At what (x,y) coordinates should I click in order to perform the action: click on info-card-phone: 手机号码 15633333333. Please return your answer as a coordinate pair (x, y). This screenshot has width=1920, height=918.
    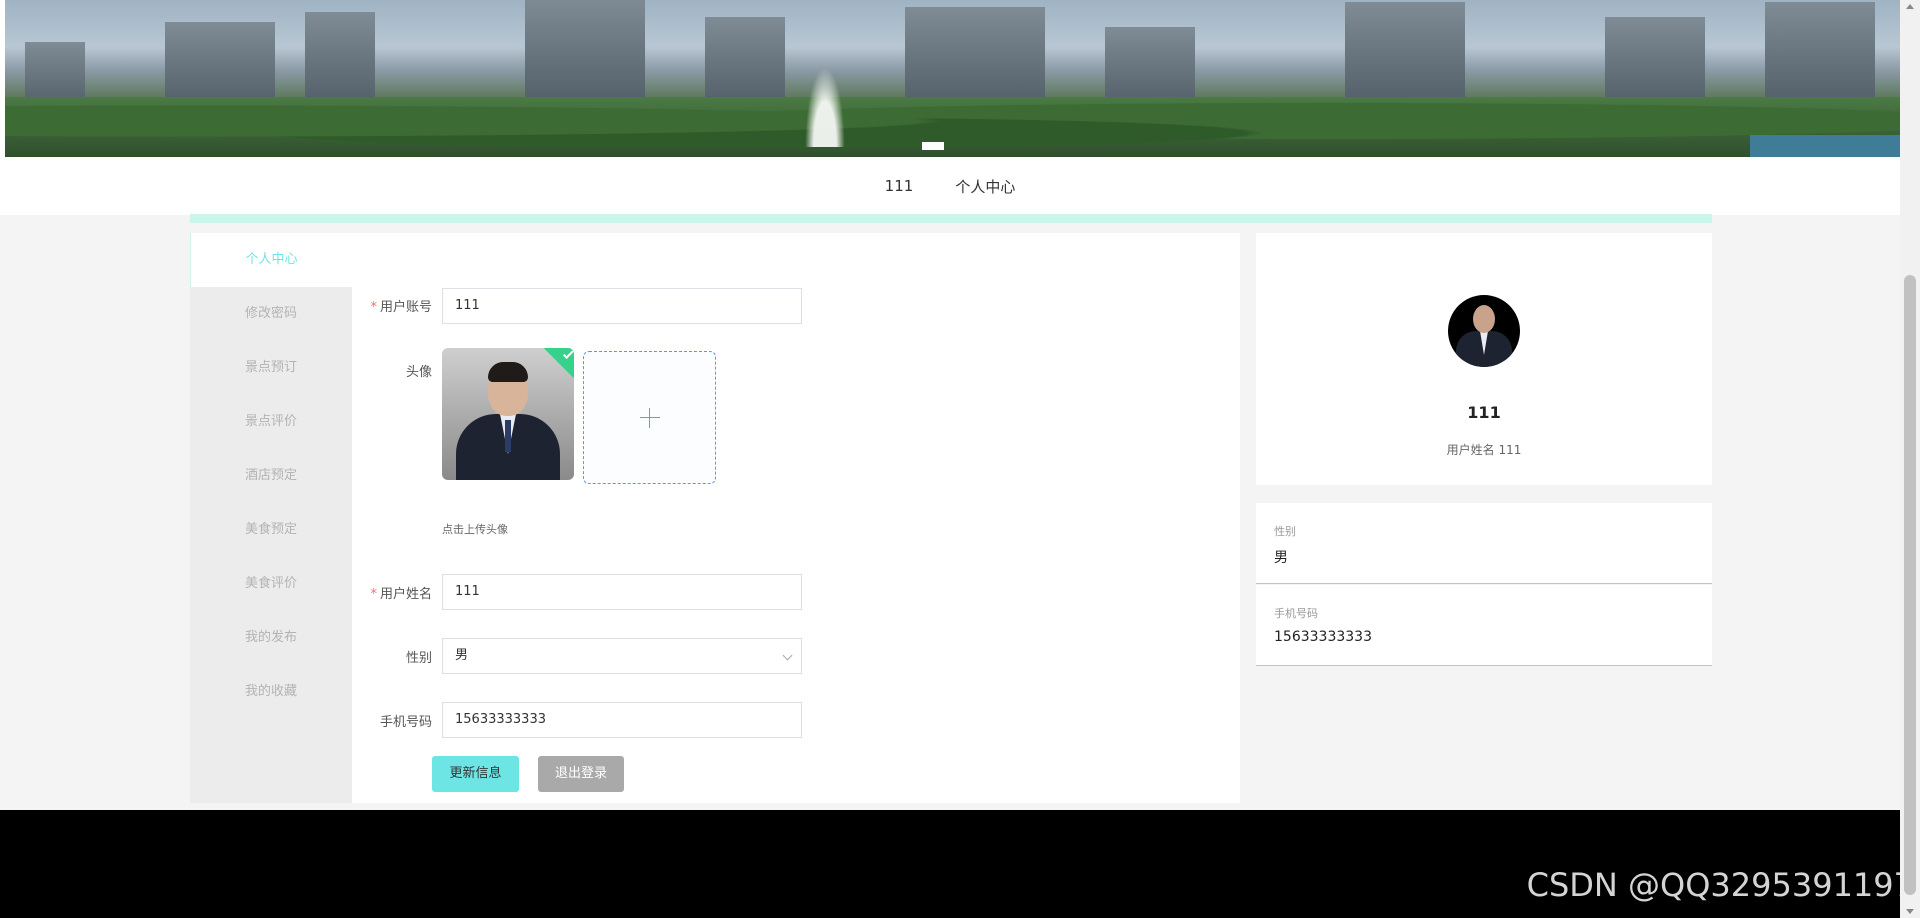
    Looking at the image, I should click on (1484, 625).